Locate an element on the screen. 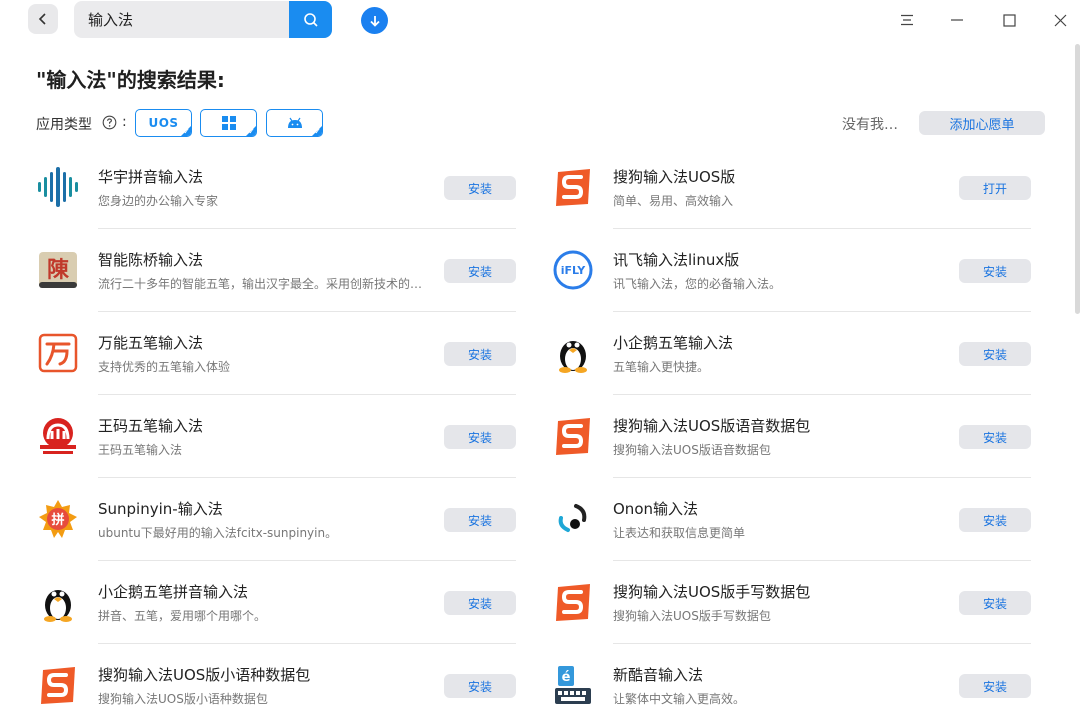 The width and height of the screenshot is (1080, 726). search-input is located at coordinates (181, 19).